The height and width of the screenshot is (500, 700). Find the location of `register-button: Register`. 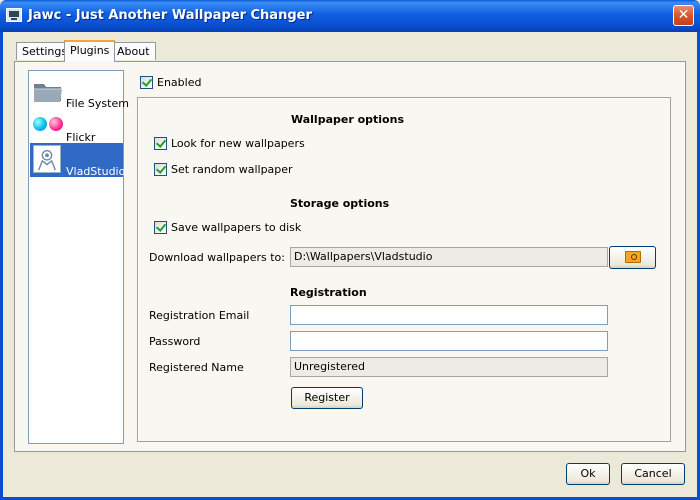

register-button: Register is located at coordinates (327, 398).